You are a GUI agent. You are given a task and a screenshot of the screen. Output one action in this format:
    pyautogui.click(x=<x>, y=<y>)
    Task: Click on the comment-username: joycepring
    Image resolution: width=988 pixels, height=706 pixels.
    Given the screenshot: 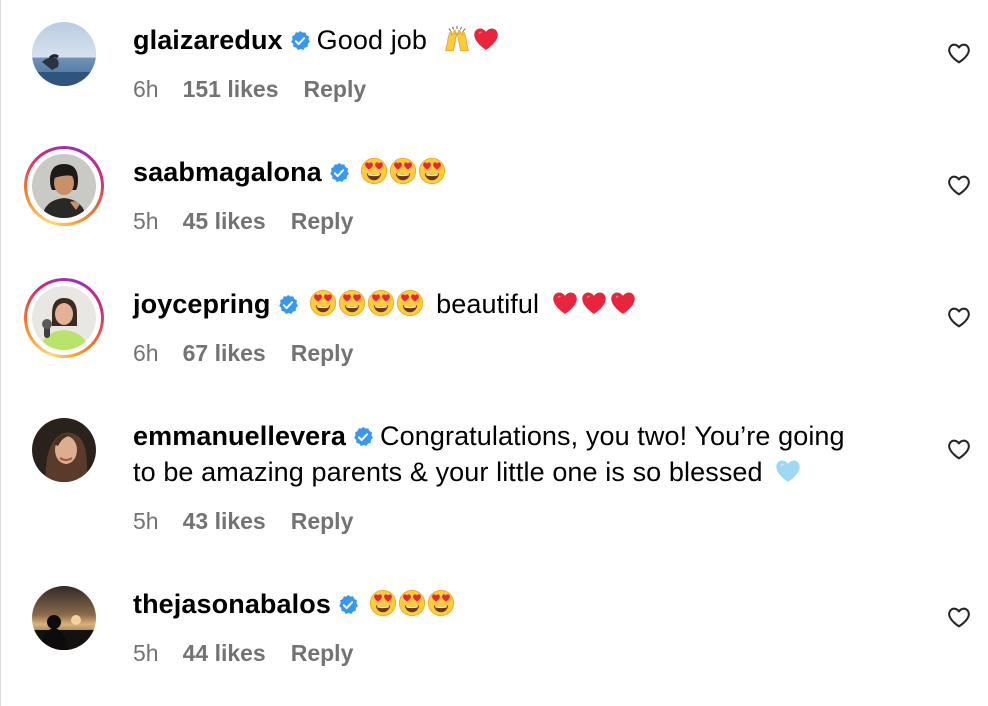 What is the action you would take?
    pyautogui.click(x=202, y=304)
    